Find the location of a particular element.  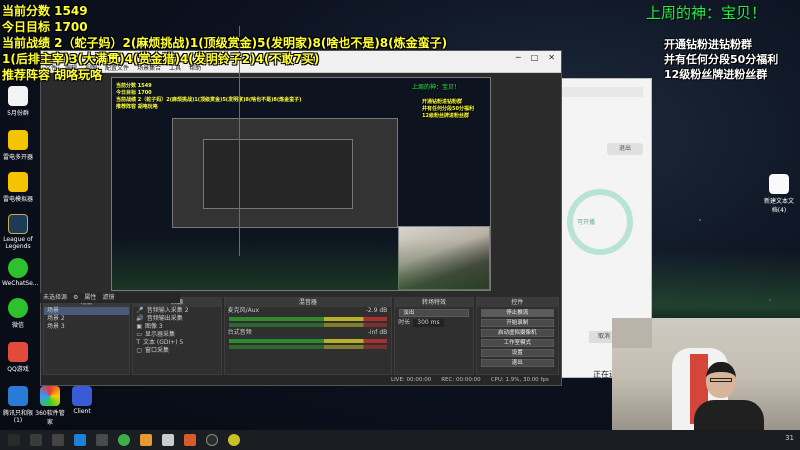

close-icon: ✕ is located at coordinates (551, 57).